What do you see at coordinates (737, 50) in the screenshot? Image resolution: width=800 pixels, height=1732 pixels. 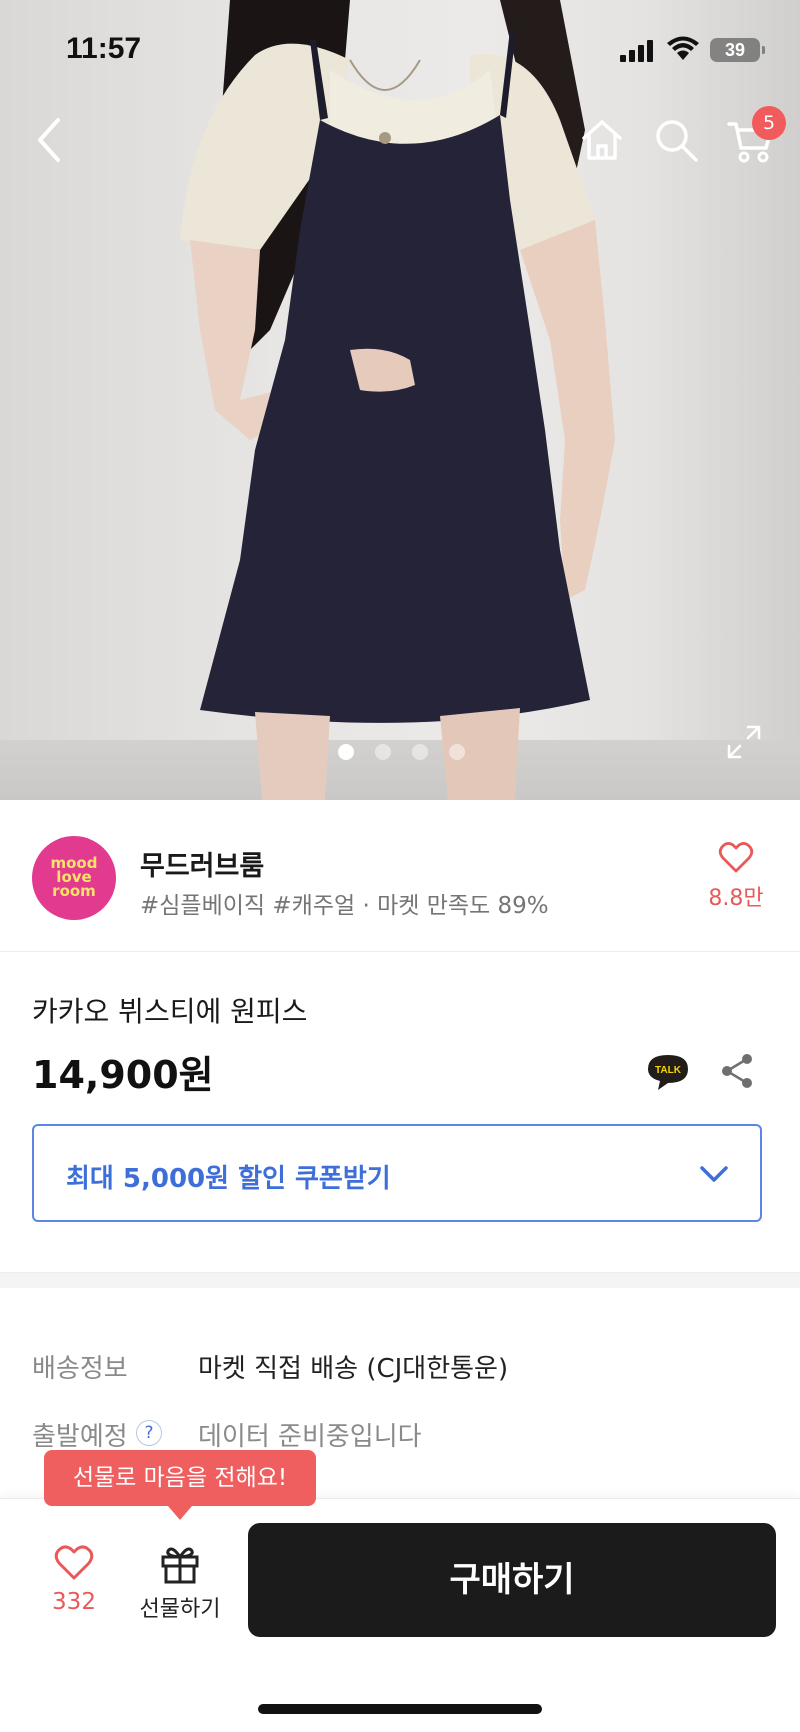 I see `battery-indicator: 39` at bounding box center [737, 50].